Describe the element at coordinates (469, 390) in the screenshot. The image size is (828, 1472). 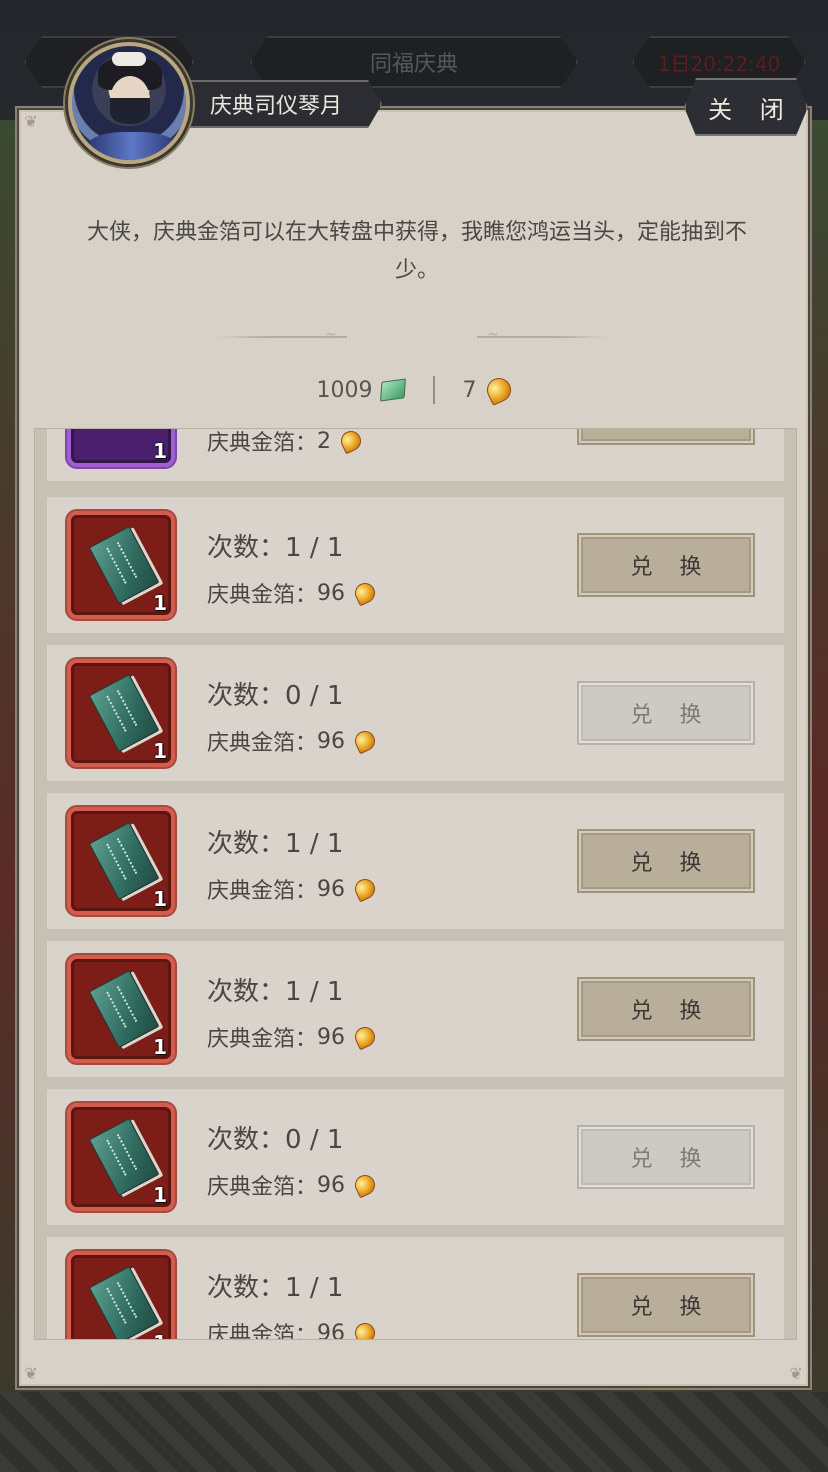
I see `gold-leaf-amount: 7` at that location.